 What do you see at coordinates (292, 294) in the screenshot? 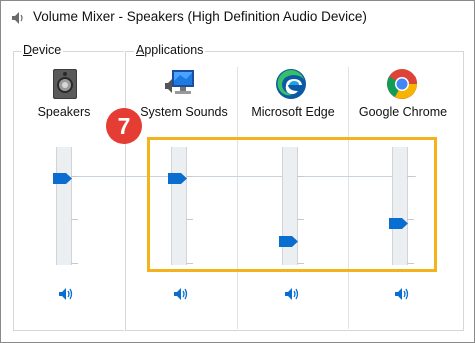
I see `microsoft-edge-mute-speaker-icon` at bounding box center [292, 294].